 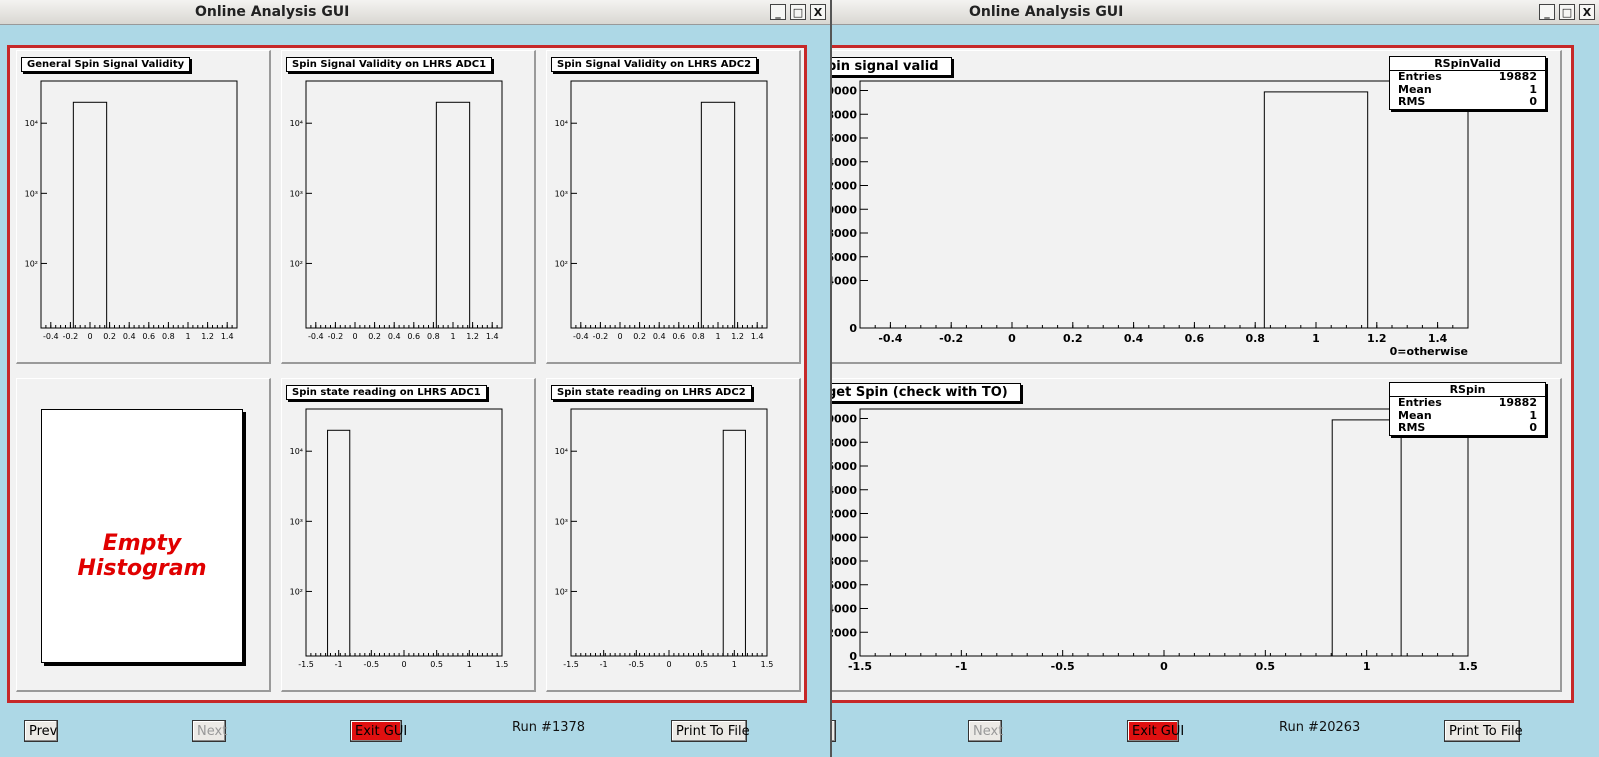 What do you see at coordinates (892, 66) in the screenshot?
I see `plot-title: pin signal valid` at bounding box center [892, 66].